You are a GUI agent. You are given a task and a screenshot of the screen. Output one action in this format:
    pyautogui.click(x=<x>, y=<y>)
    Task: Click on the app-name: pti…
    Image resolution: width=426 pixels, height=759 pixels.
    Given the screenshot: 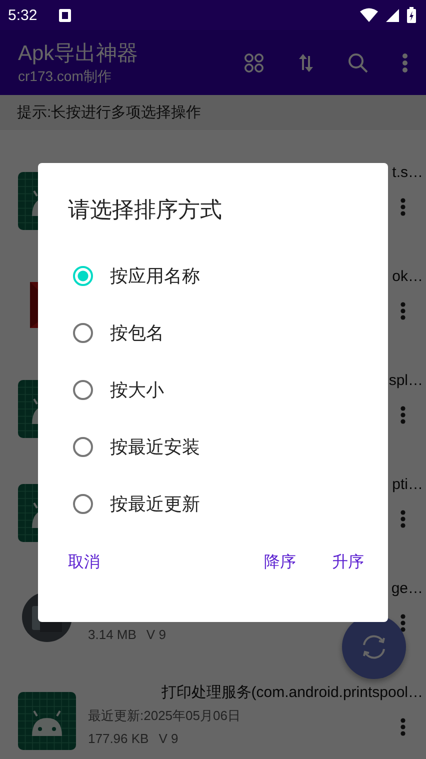 What is the action you would take?
    pyautogui.click(x=407, y=485)
    